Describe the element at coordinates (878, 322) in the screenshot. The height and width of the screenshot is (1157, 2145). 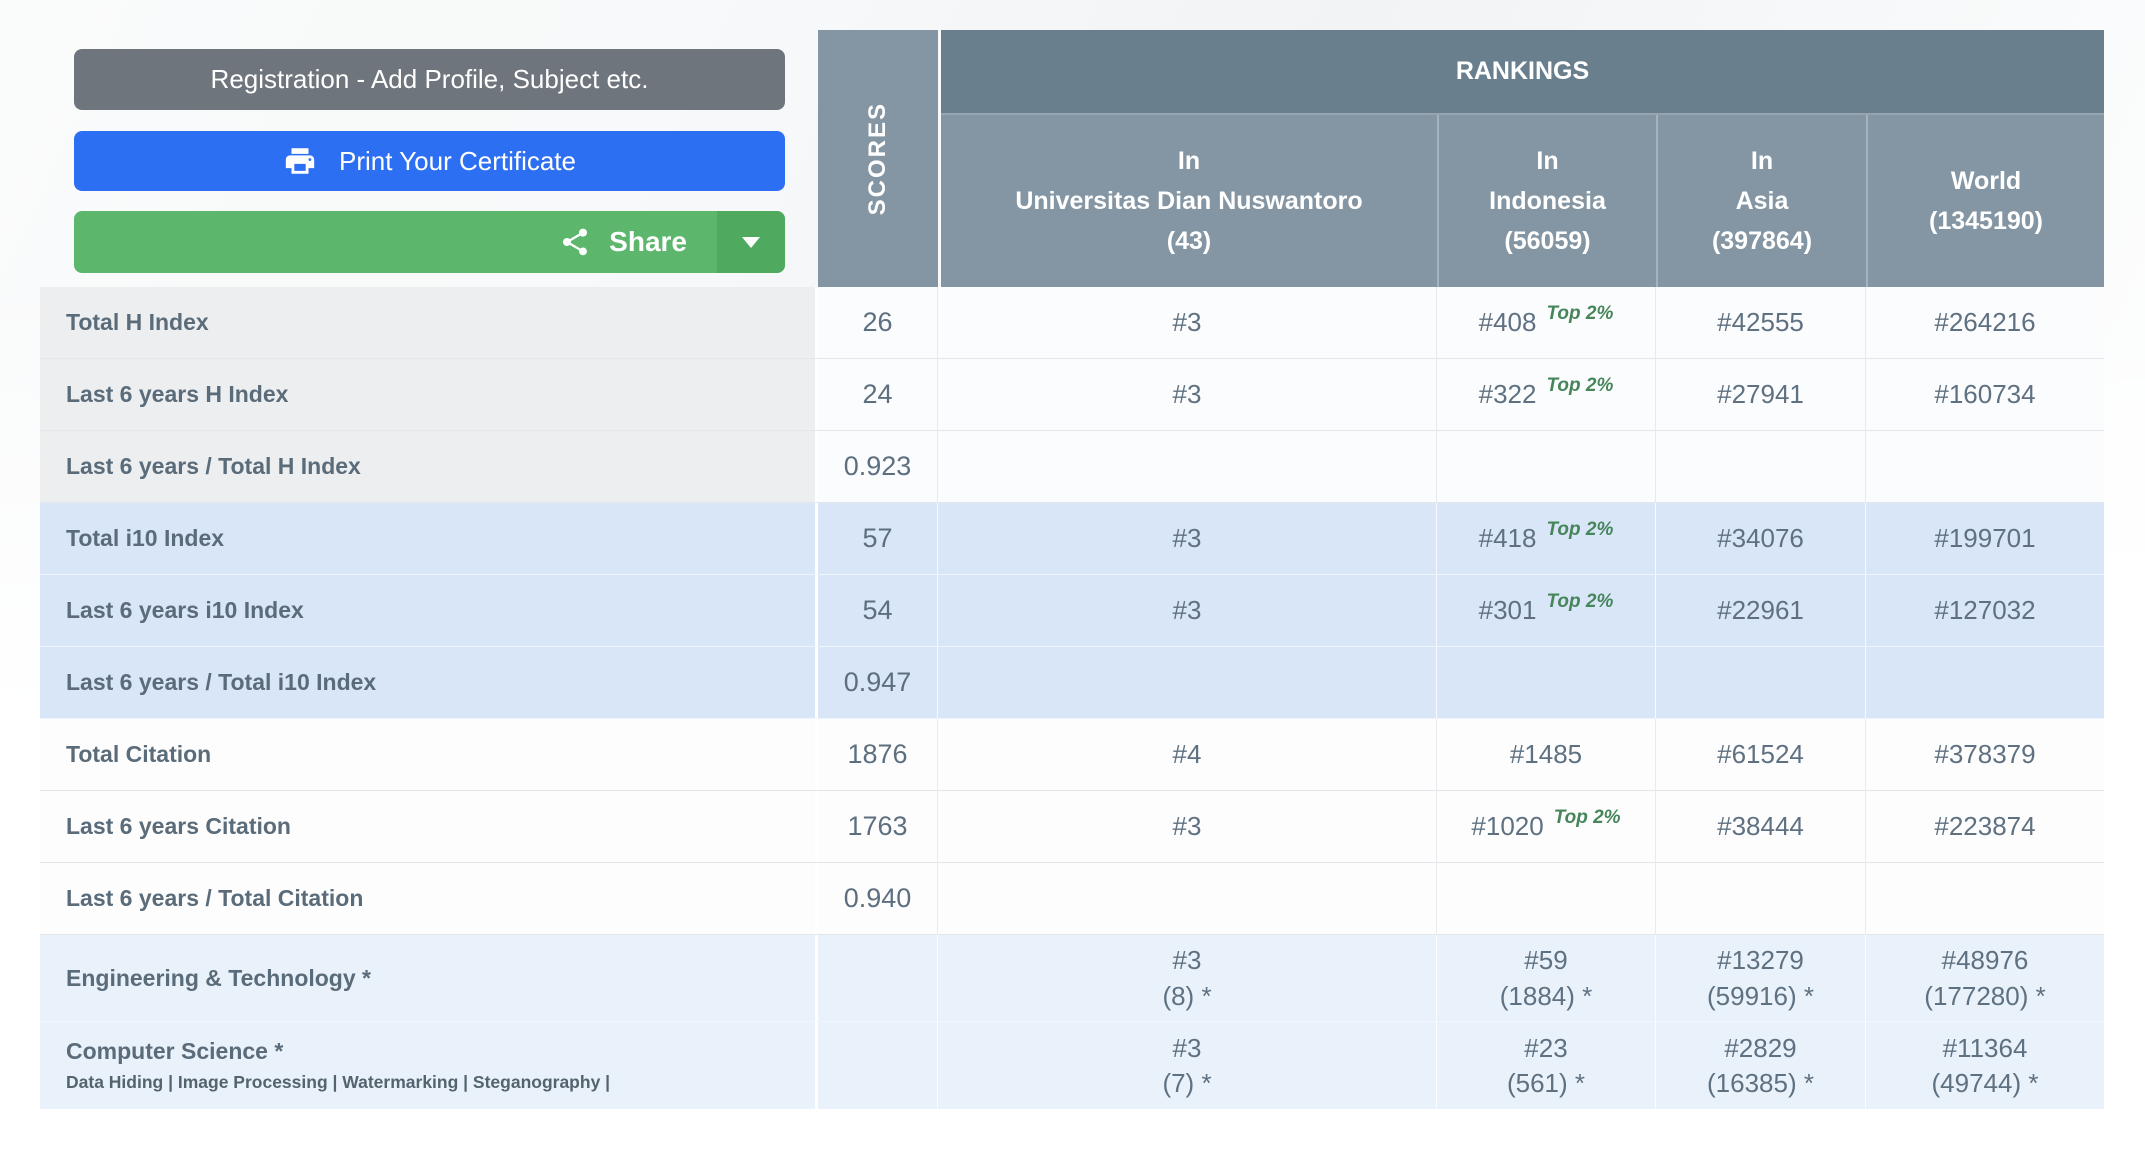
I see `score-cell: 26` at that location.